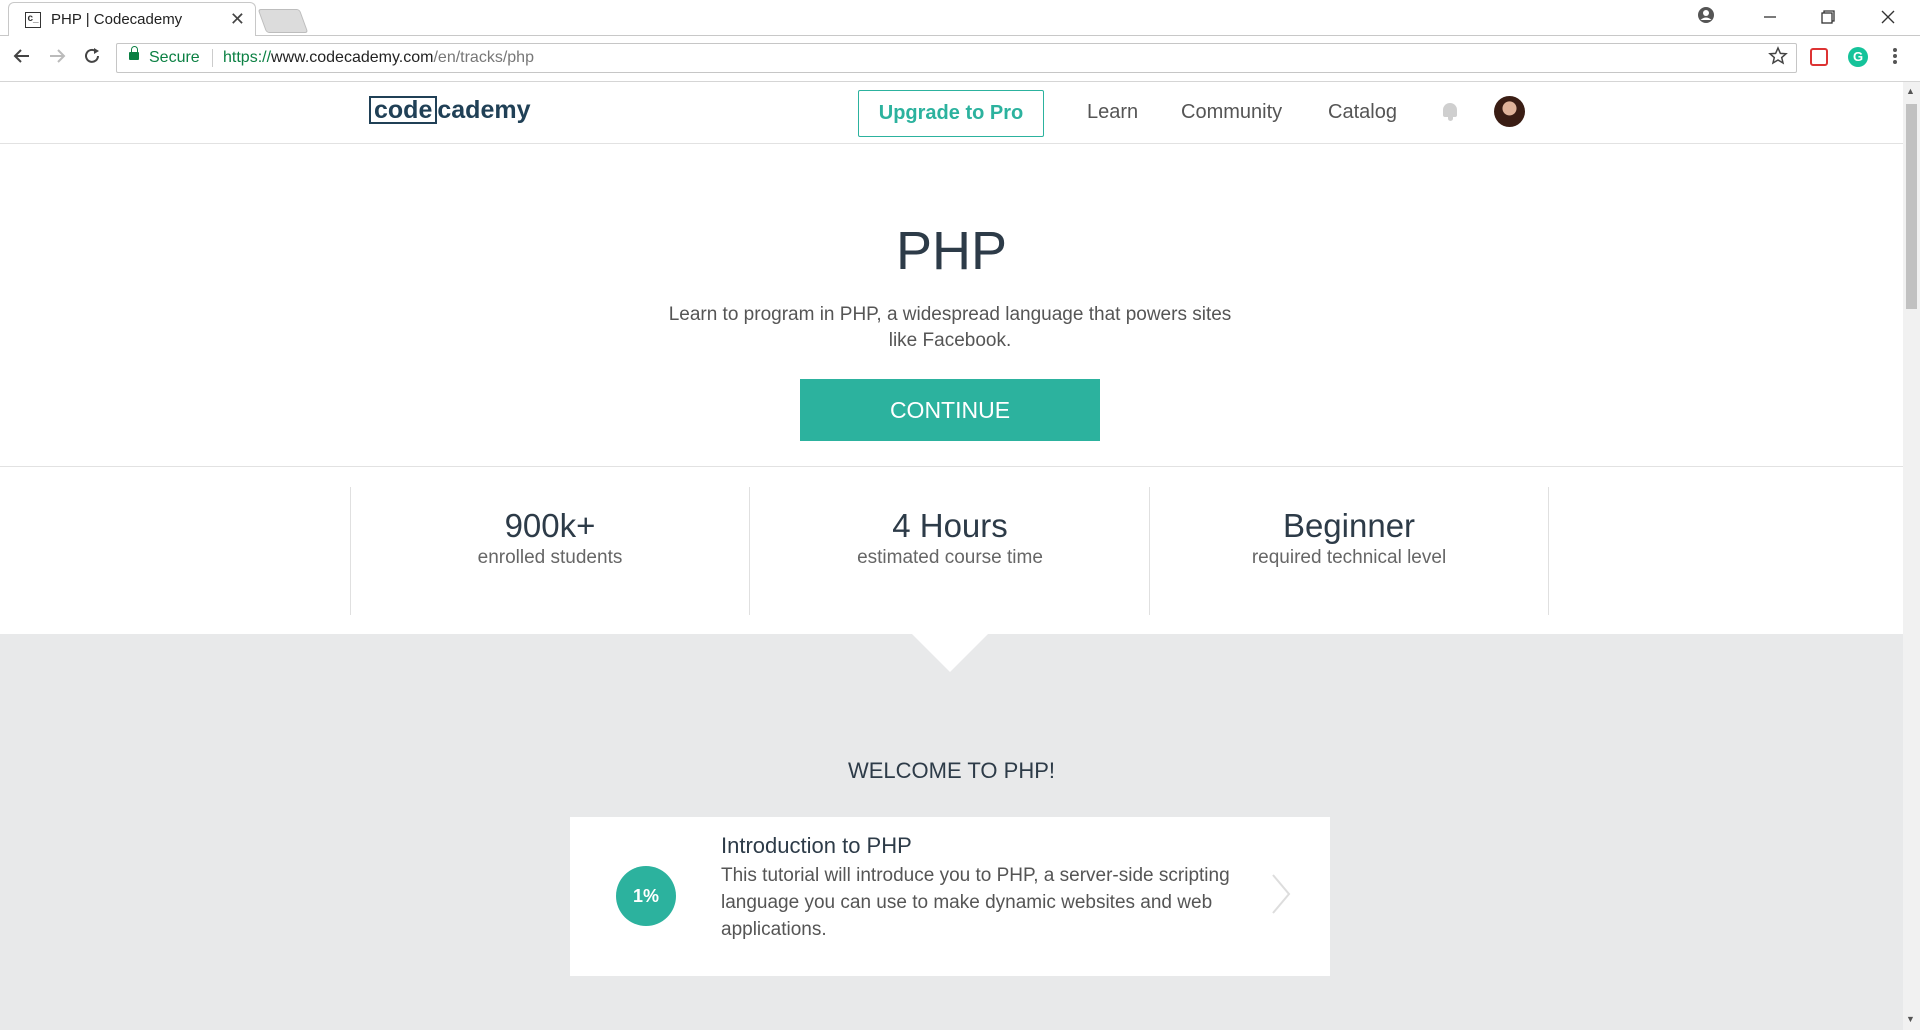 The image size is (1920, 1030). What do you see at coordinates (951, 466) in the screenshot?
I see `section-divider` at bounding box center [951, 466].